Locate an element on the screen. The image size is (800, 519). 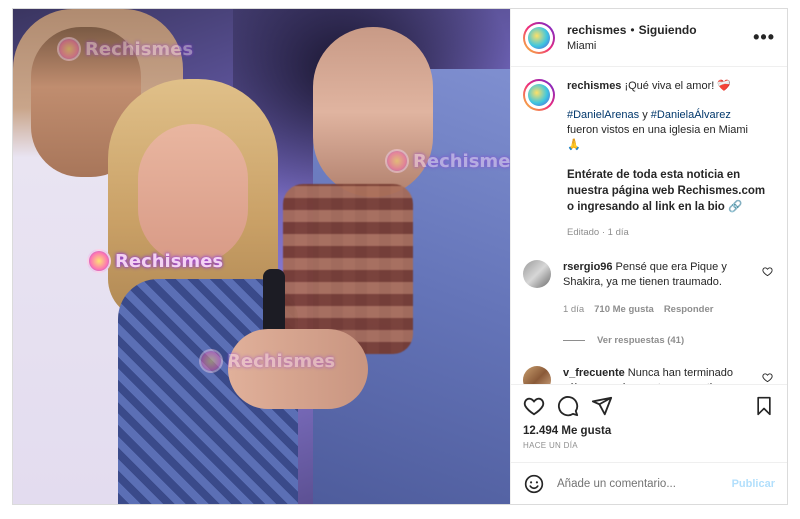
divider is located at coordinates (574, 340).